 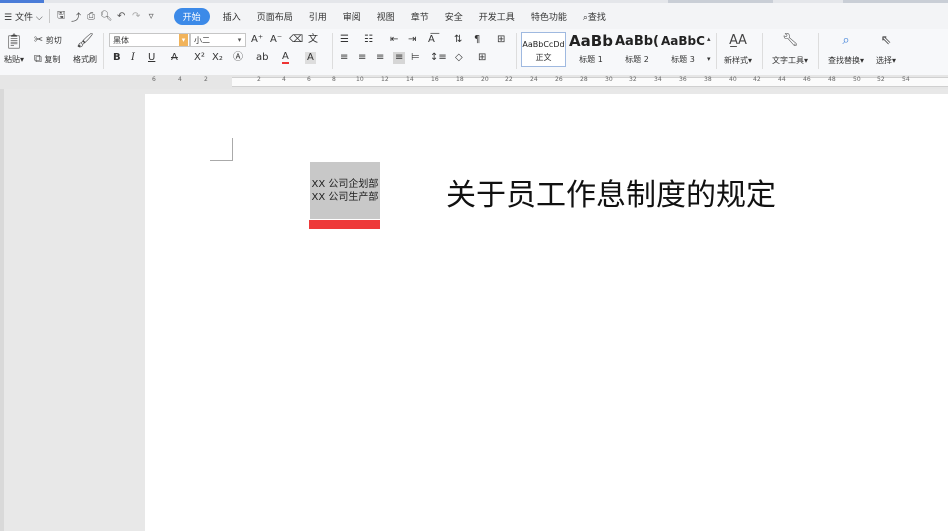 What do you see at coordinates (683, 49) in the screenshot?
I see `style-heading-3: AaBbC( 标题 3` at bounding box center [683, 49].